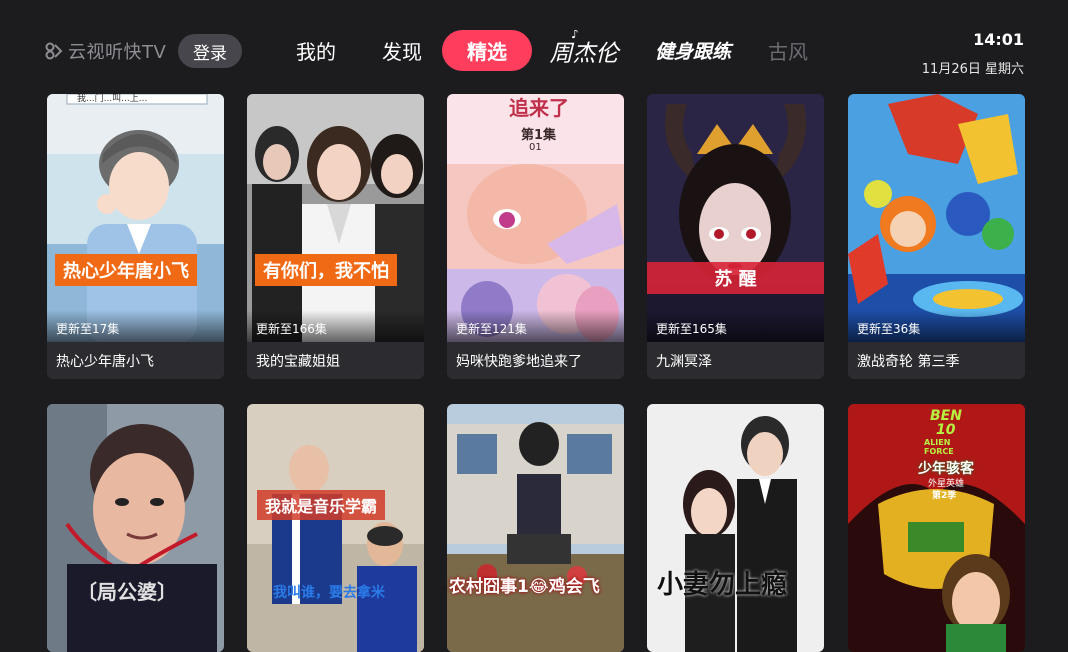  Describe the element at coordinates (575, 35) in the screenshot. I see `music-note-icon: ♪` at that location.